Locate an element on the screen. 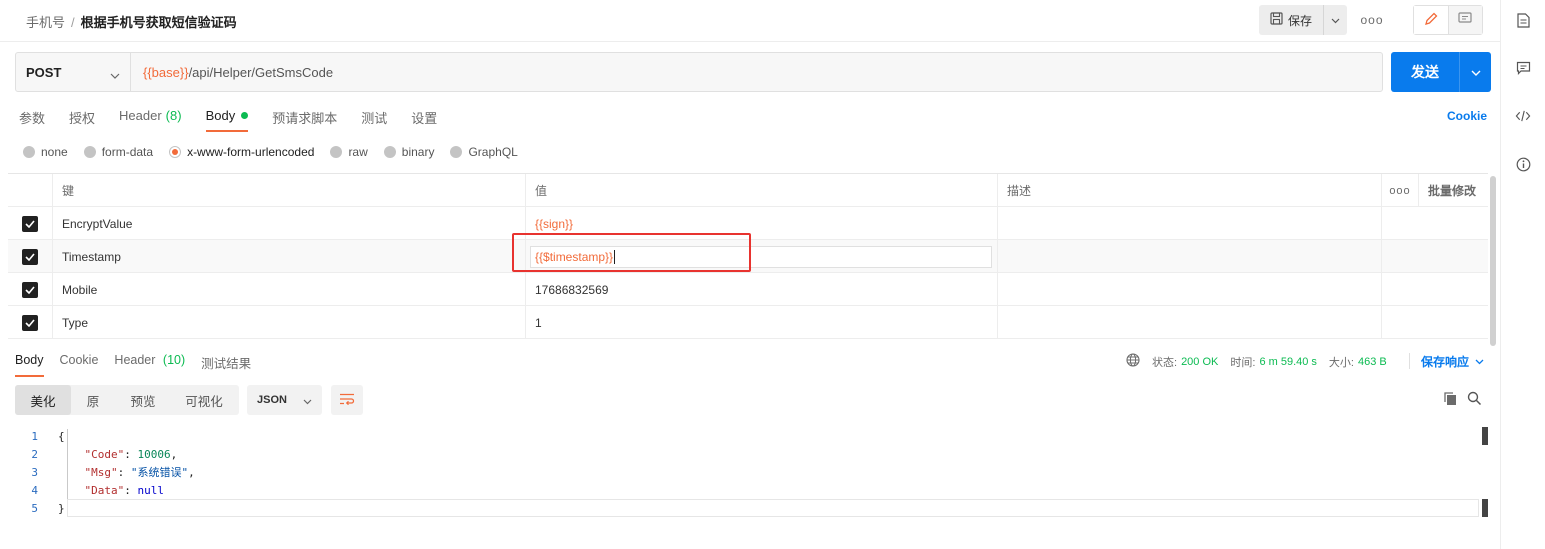  param-key: Timestamp is located at coordinates (289, 256).